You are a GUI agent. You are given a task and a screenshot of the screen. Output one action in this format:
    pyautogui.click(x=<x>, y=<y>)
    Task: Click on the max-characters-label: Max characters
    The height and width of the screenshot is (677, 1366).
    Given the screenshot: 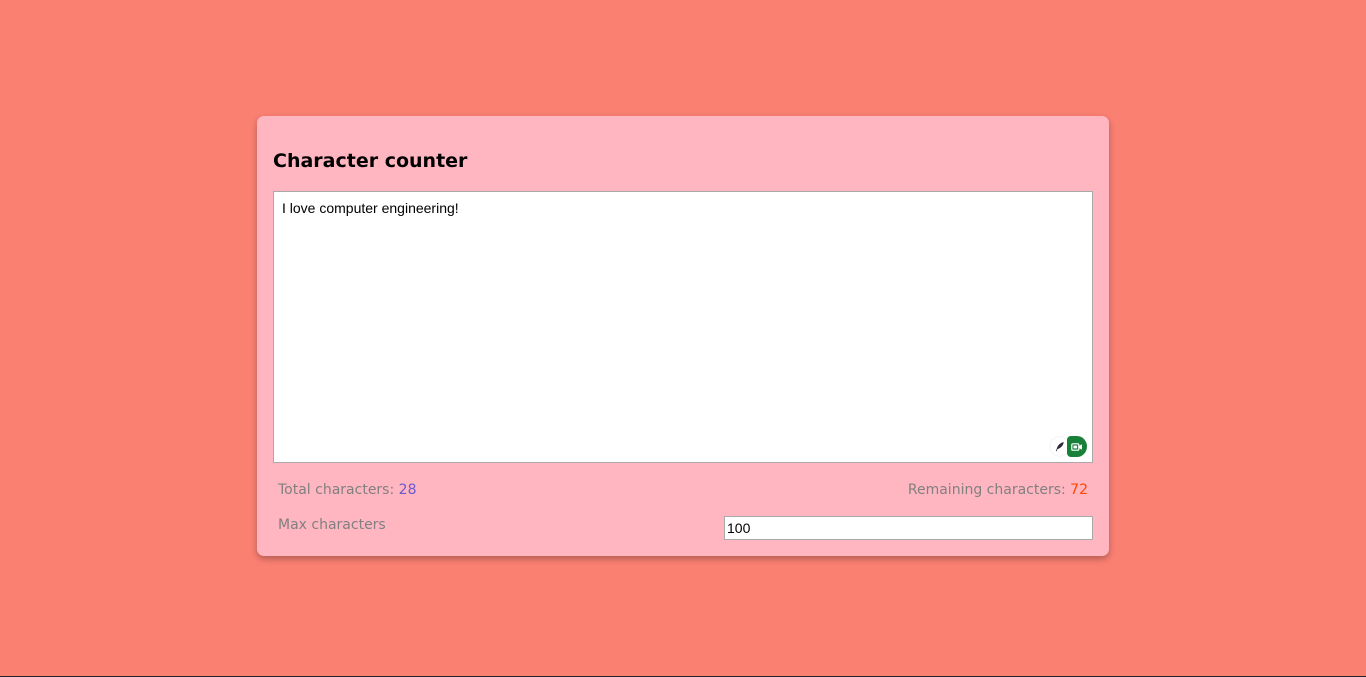 What is the action you would take?
    pyautogui.click(x=332, y=525)
    